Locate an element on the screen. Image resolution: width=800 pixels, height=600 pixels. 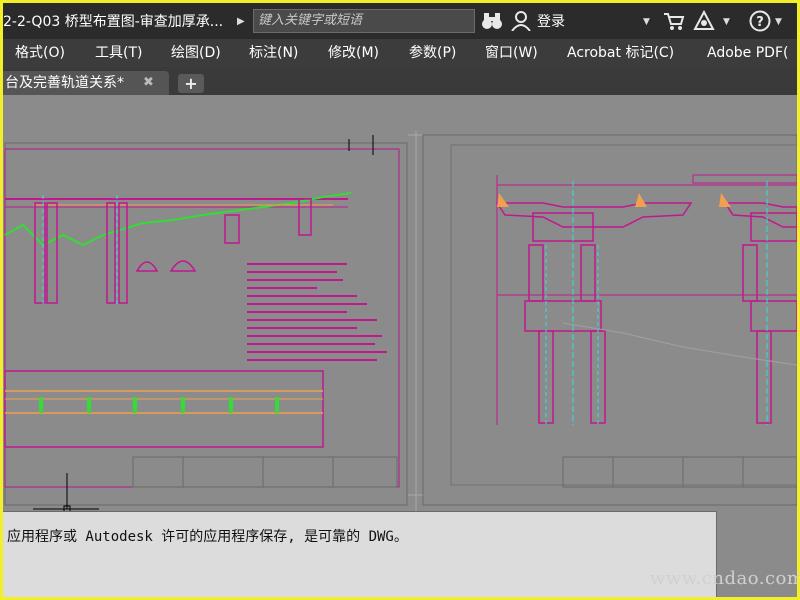
search-input: 键入关键字或短语 is located at coordinates (364, 21).